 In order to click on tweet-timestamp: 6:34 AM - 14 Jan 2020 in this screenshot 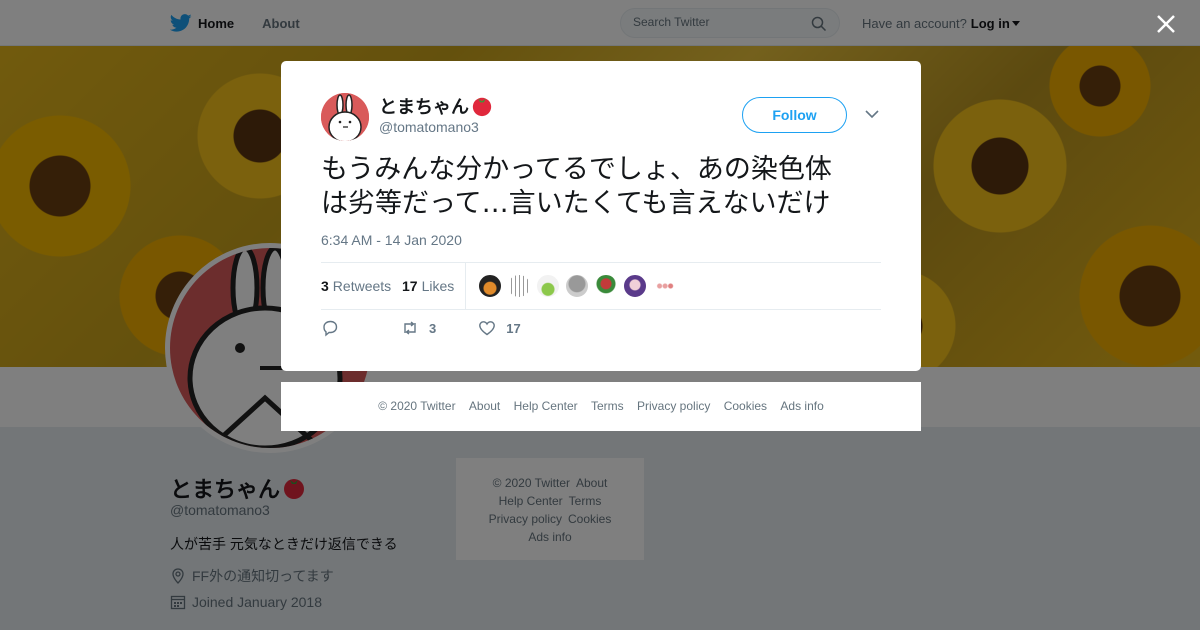, I will do `click(391, 240)`.